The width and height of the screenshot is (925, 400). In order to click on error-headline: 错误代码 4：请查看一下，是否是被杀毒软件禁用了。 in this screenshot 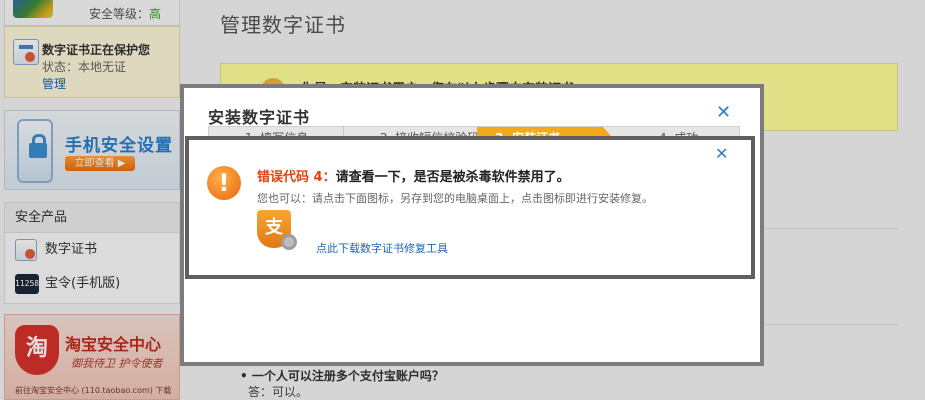, I will do `click(413, 175)`.